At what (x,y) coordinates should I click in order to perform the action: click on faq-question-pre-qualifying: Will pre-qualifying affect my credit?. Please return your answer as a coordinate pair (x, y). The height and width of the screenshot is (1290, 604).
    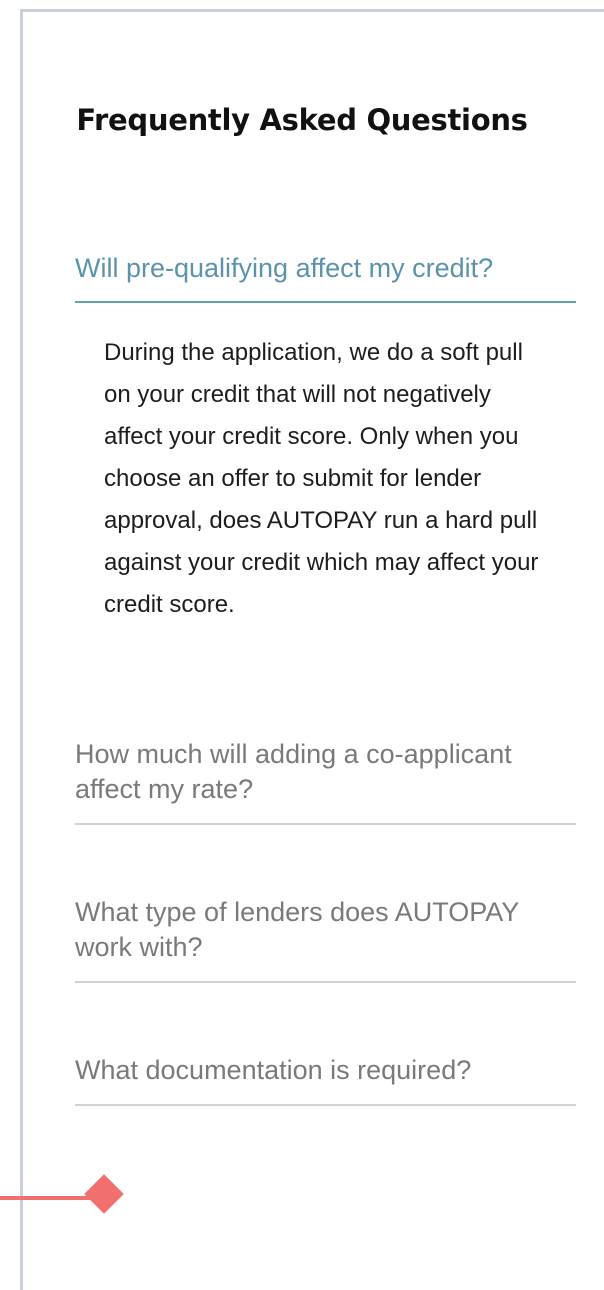
    Looking at the image, I should click on (325, 268).